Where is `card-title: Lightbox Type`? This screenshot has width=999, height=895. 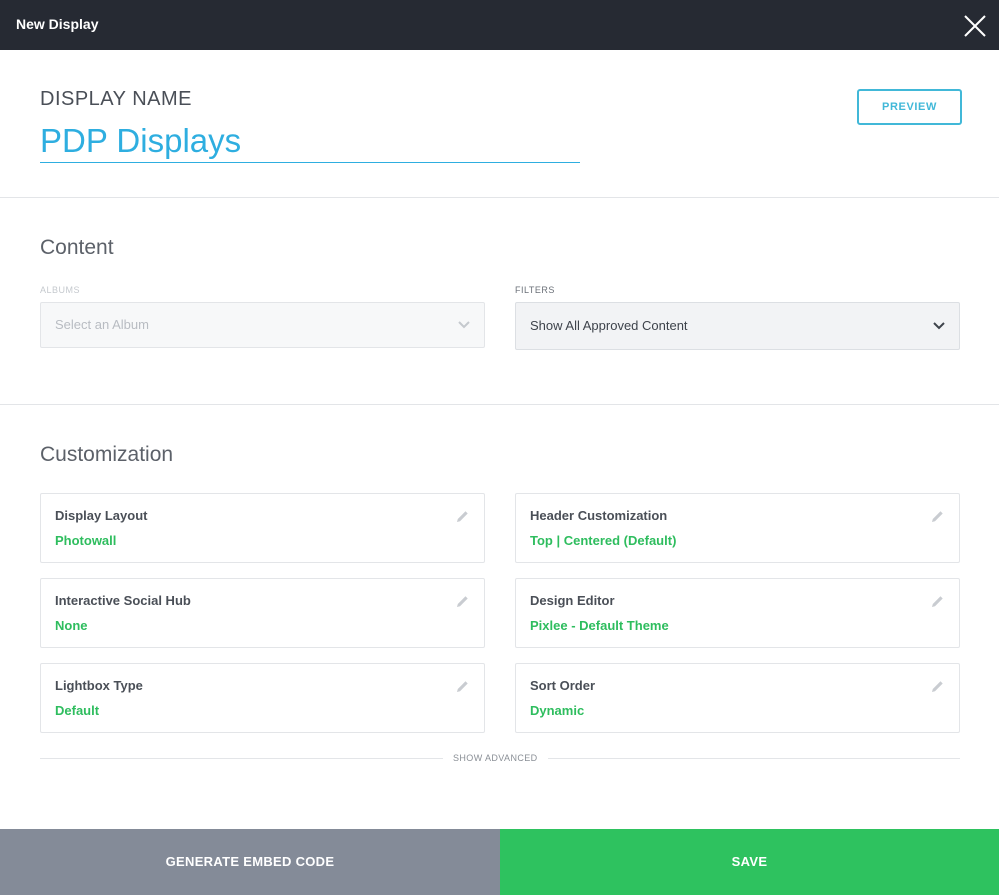
card-title: Lightbox Type is located at coordinates (99, 685).